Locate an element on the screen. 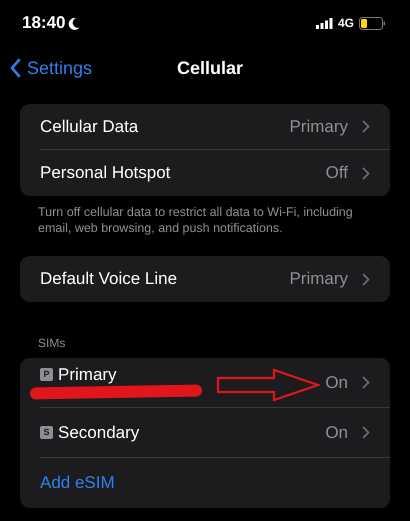  settings-row: Cellular Data Primary is located at coordinates (205, 127).